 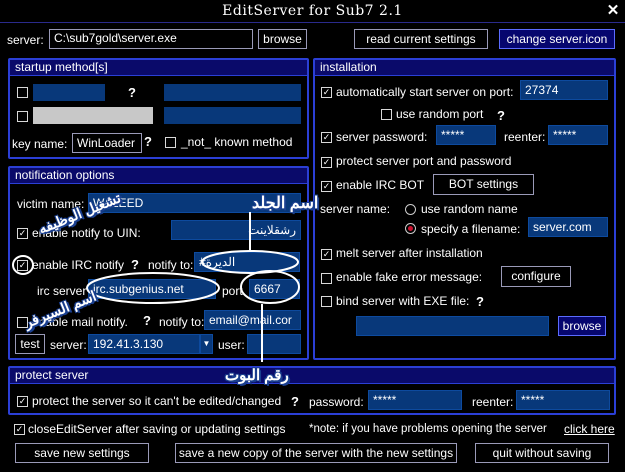 What do you see at coordinates (23, 265) in the screenshot?
I see `annotation-ellipse-irc-checkbox` at bounding box center [23, 265].